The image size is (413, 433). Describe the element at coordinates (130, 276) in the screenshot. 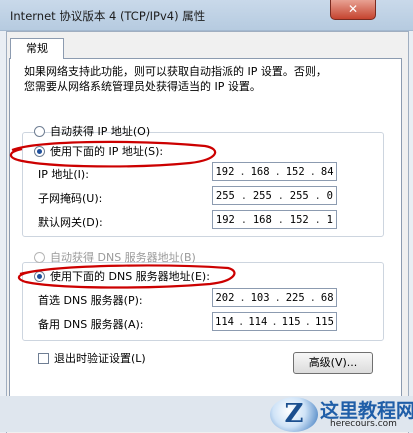

I see `radio-manual-dns-label: 使用下面的 DNS 服务器地址(E):` at that location.